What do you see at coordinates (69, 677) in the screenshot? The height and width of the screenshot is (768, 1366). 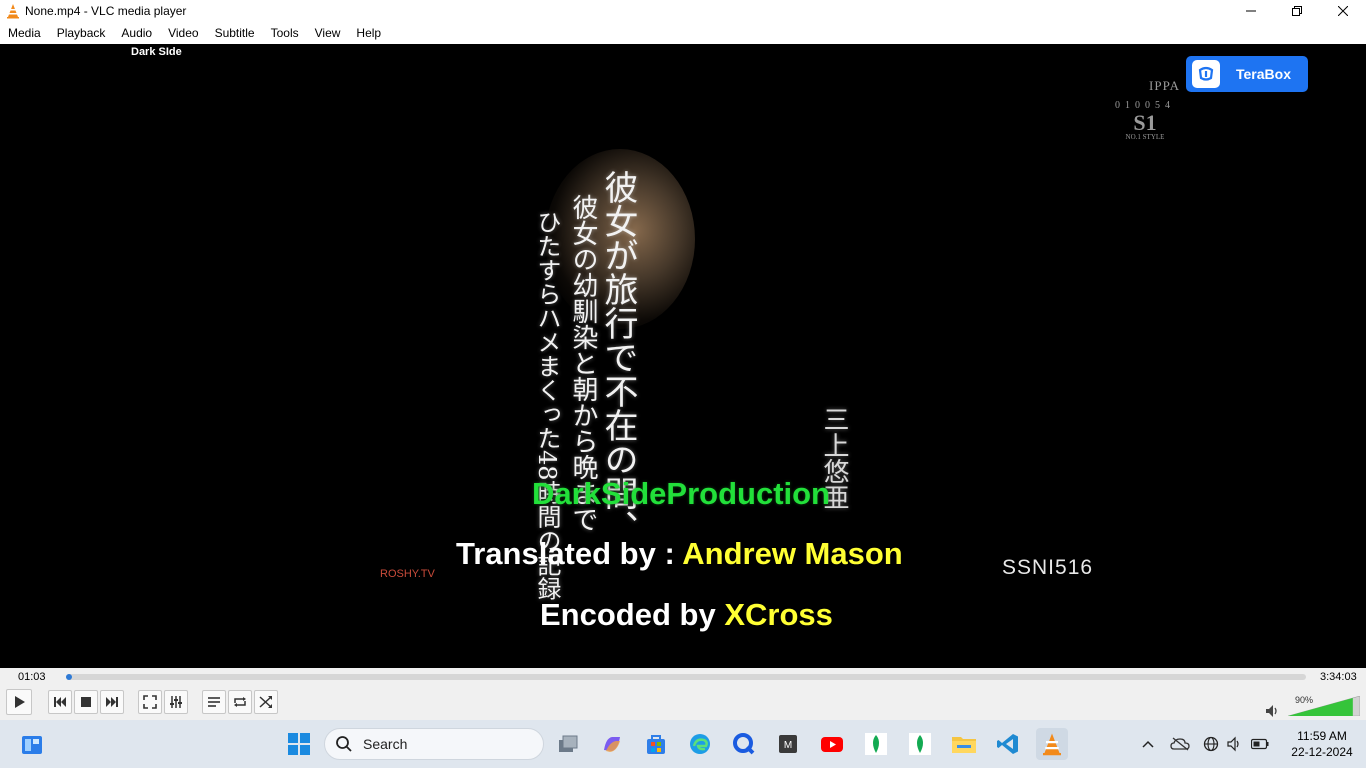 I see `seek-progress` at bounding box center [69, 677].